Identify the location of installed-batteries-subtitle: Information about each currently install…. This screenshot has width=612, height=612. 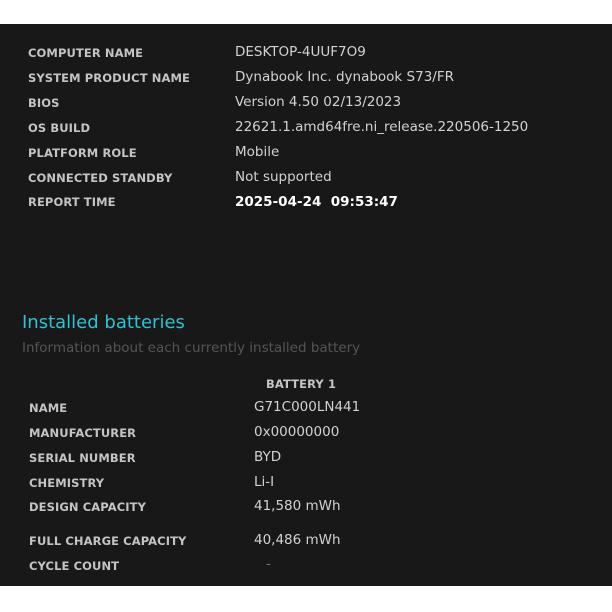
(191, 348).